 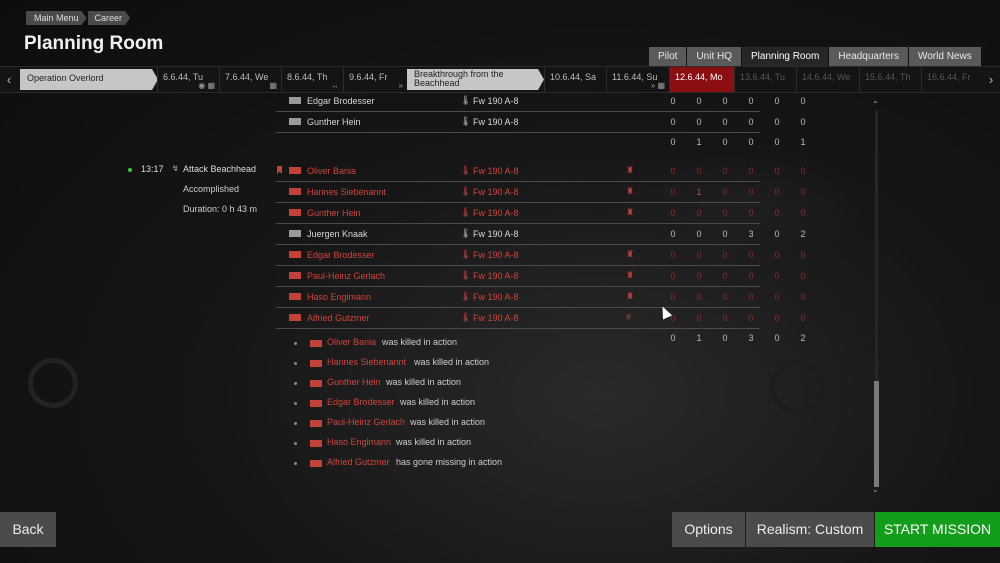 I want to click on table-row: Edgar Brodesser 🌡 Fw 190 A-8 0 0 0 0 0 0, so click(x=541, y=102).